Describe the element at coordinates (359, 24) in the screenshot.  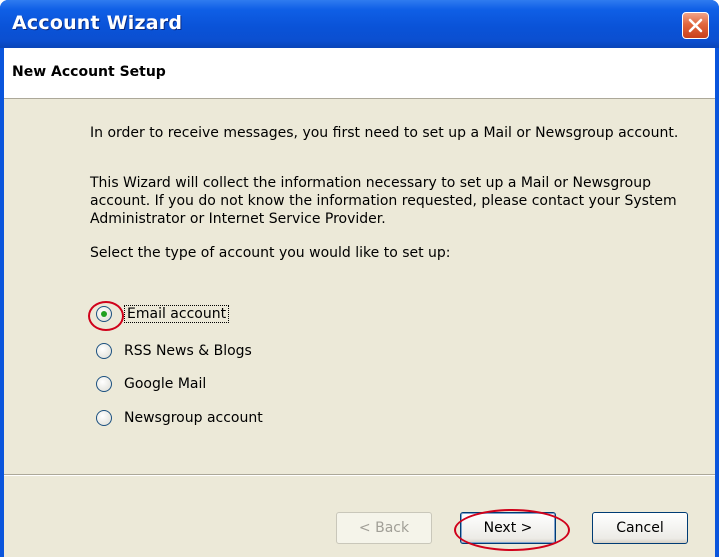
I see `title-bar: Account Wizard` at that location.